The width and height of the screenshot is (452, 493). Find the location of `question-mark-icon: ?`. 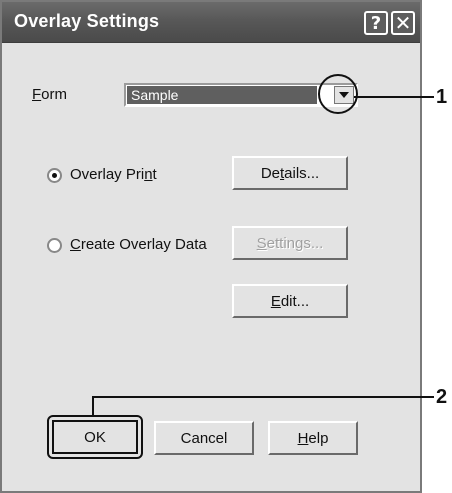

question-mark-icon: ? is located at coordinates (376, 23).